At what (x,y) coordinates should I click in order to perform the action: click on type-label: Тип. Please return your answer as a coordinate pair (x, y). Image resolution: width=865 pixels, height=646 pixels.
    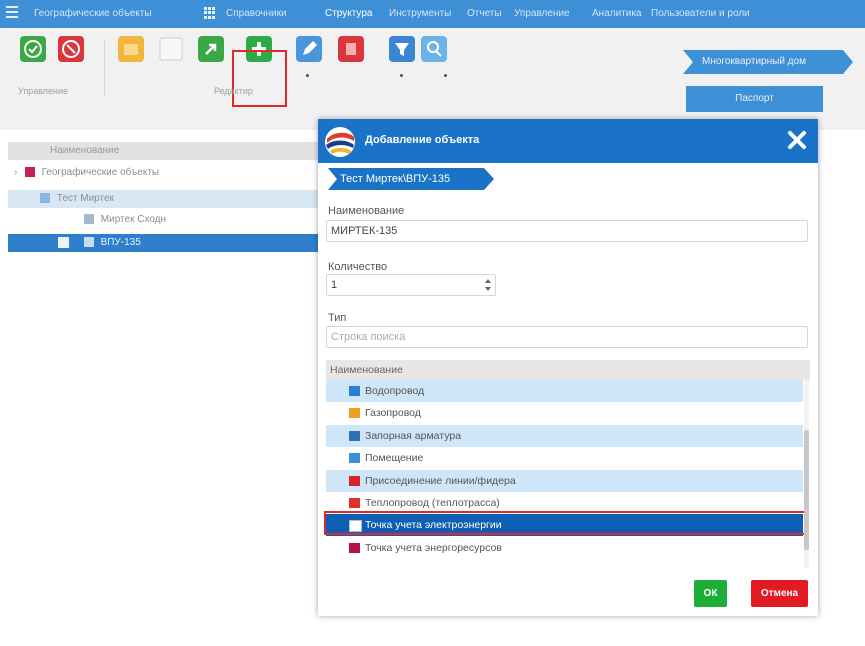
    Looking at the image, I should click on (337, 318).